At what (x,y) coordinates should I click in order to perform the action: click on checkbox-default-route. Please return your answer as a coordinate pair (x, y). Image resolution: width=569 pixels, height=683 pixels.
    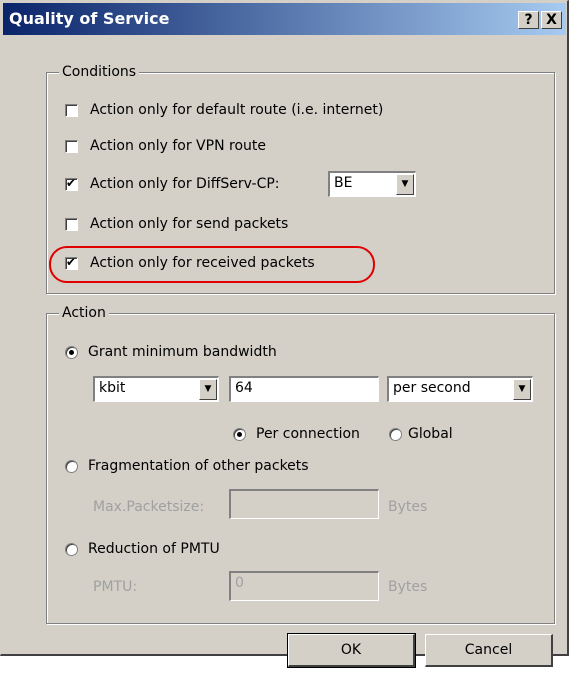
    Looking at the image, I should click on (71, 110).